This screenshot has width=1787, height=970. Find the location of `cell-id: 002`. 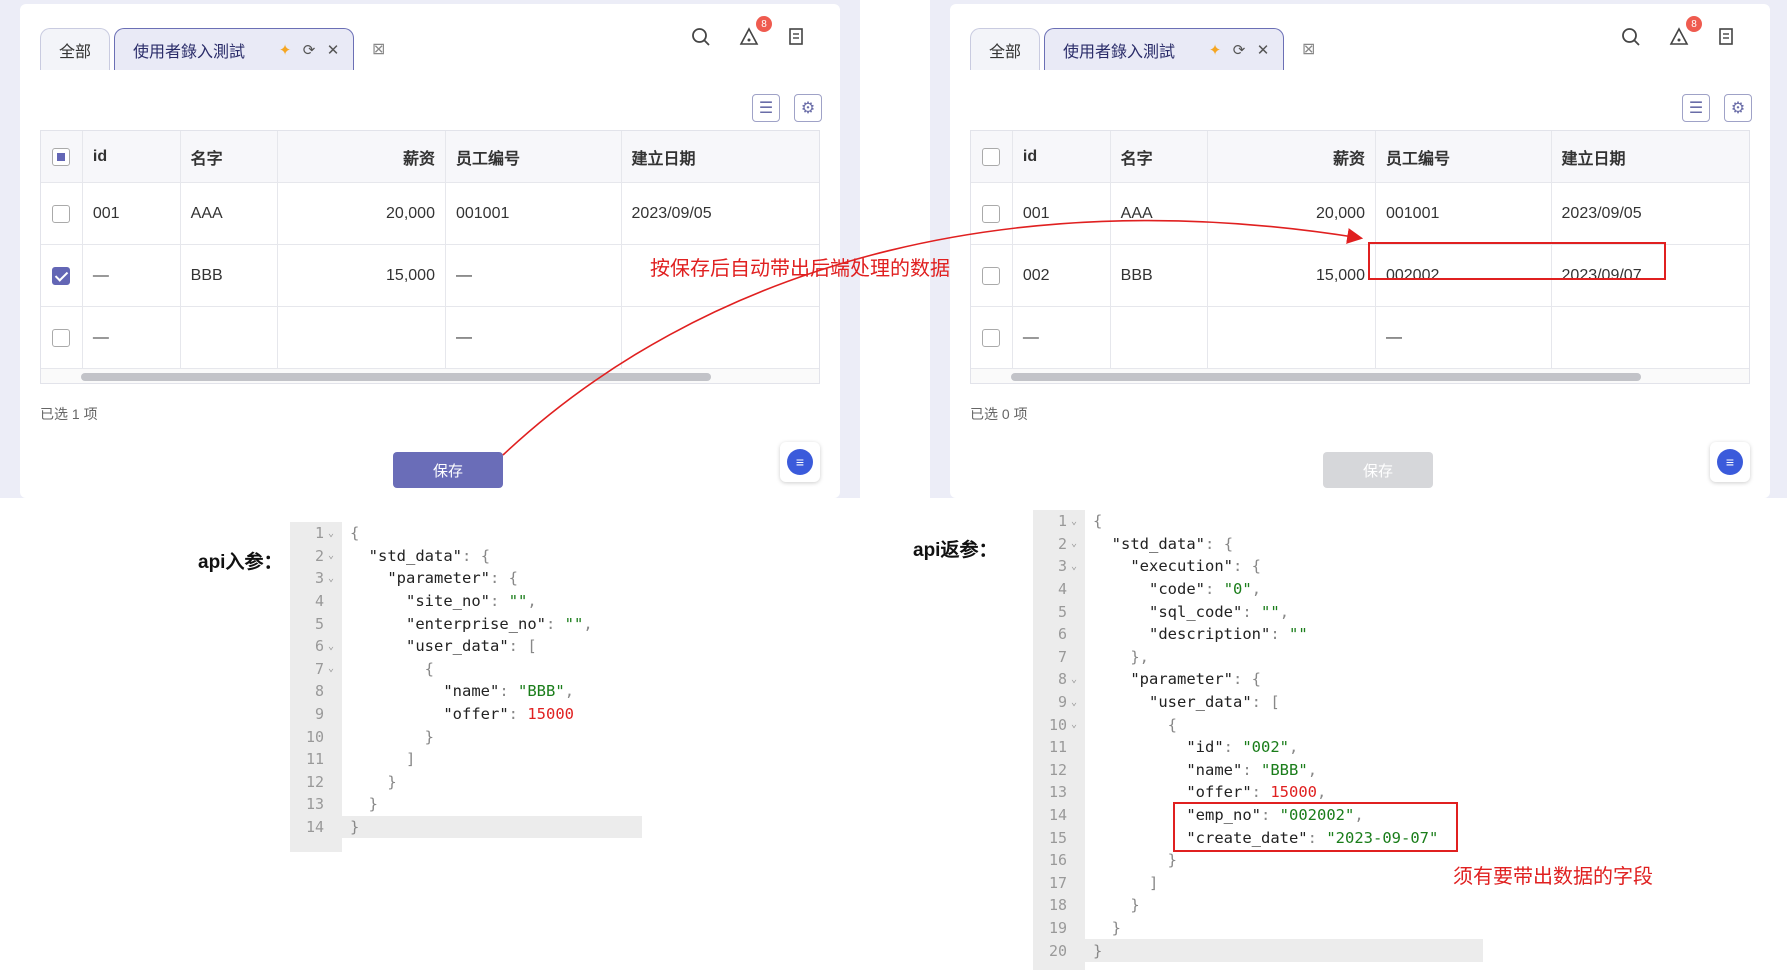

cell-id: 002 is located at coordinates (1062, 275).